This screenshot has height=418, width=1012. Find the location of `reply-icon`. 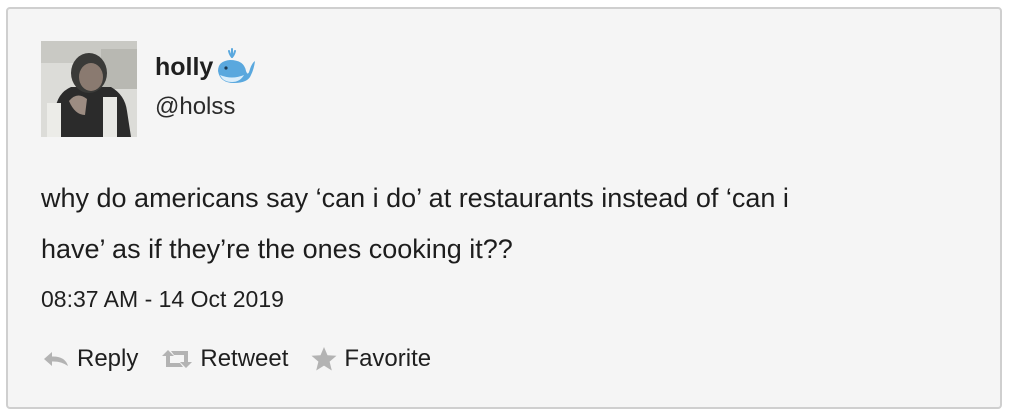

reply-icon is located at coordinates (56, 359).